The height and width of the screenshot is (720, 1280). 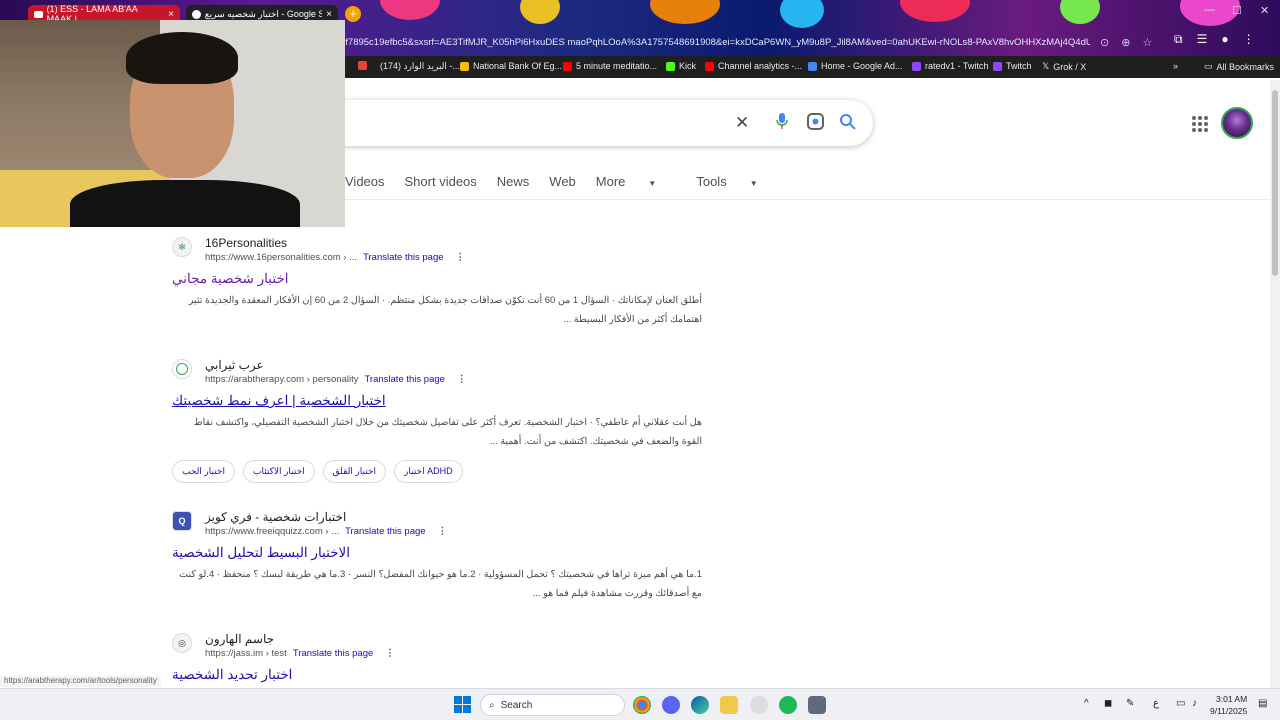 I want to click on scrollbar-thumb, so click(x=1275, y=183).